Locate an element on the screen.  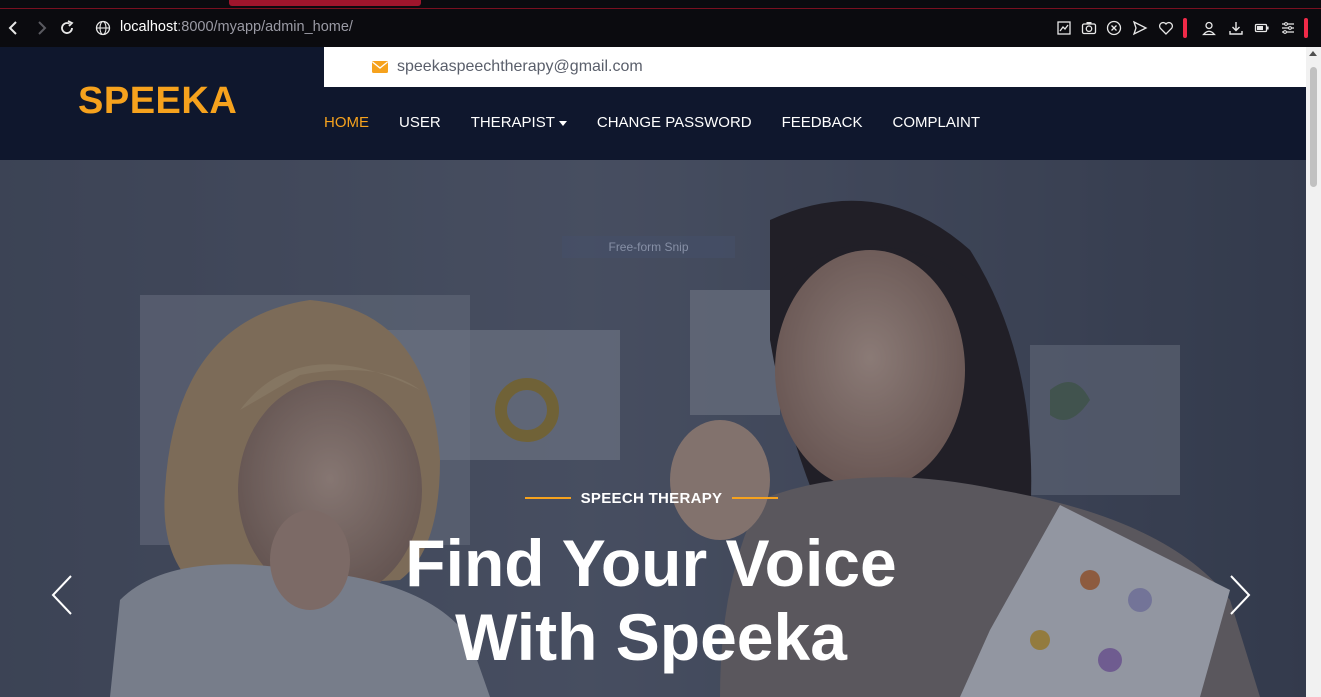
site-logo: SPEEKA is located at coordinates (157, 101).